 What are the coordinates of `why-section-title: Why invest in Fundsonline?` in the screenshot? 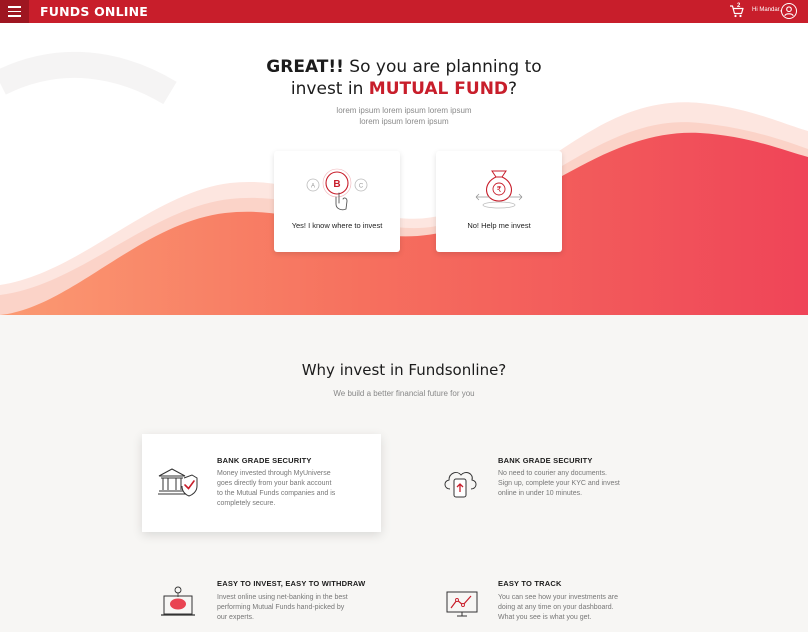 It's located at (404, 370).